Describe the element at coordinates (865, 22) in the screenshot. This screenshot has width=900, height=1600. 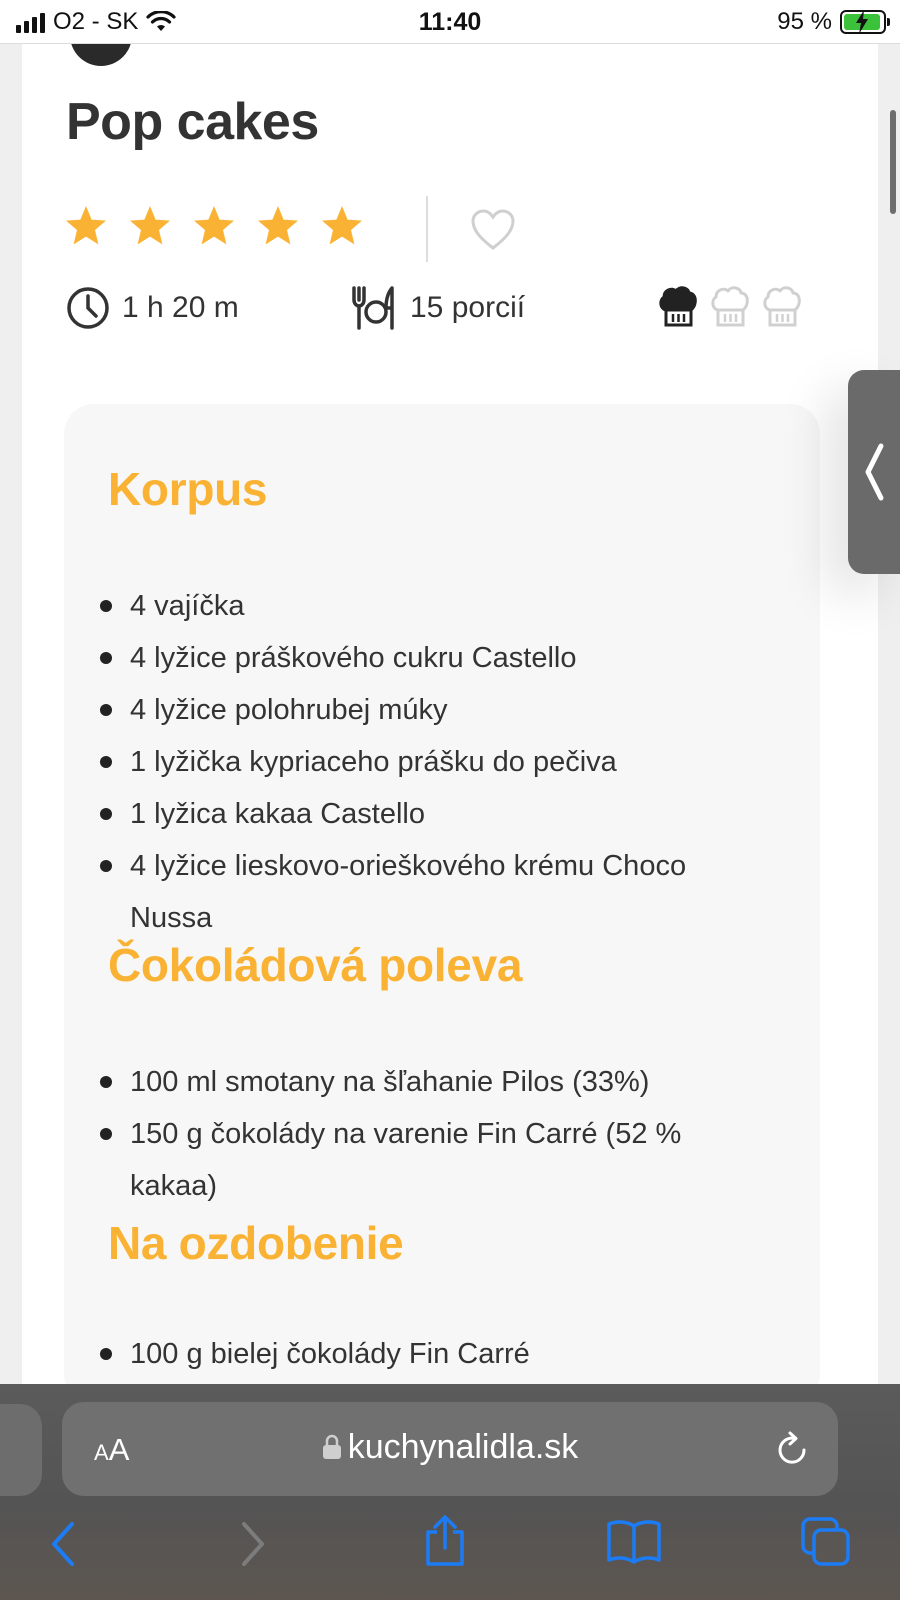
I see `battery-charging-icon` at that location.